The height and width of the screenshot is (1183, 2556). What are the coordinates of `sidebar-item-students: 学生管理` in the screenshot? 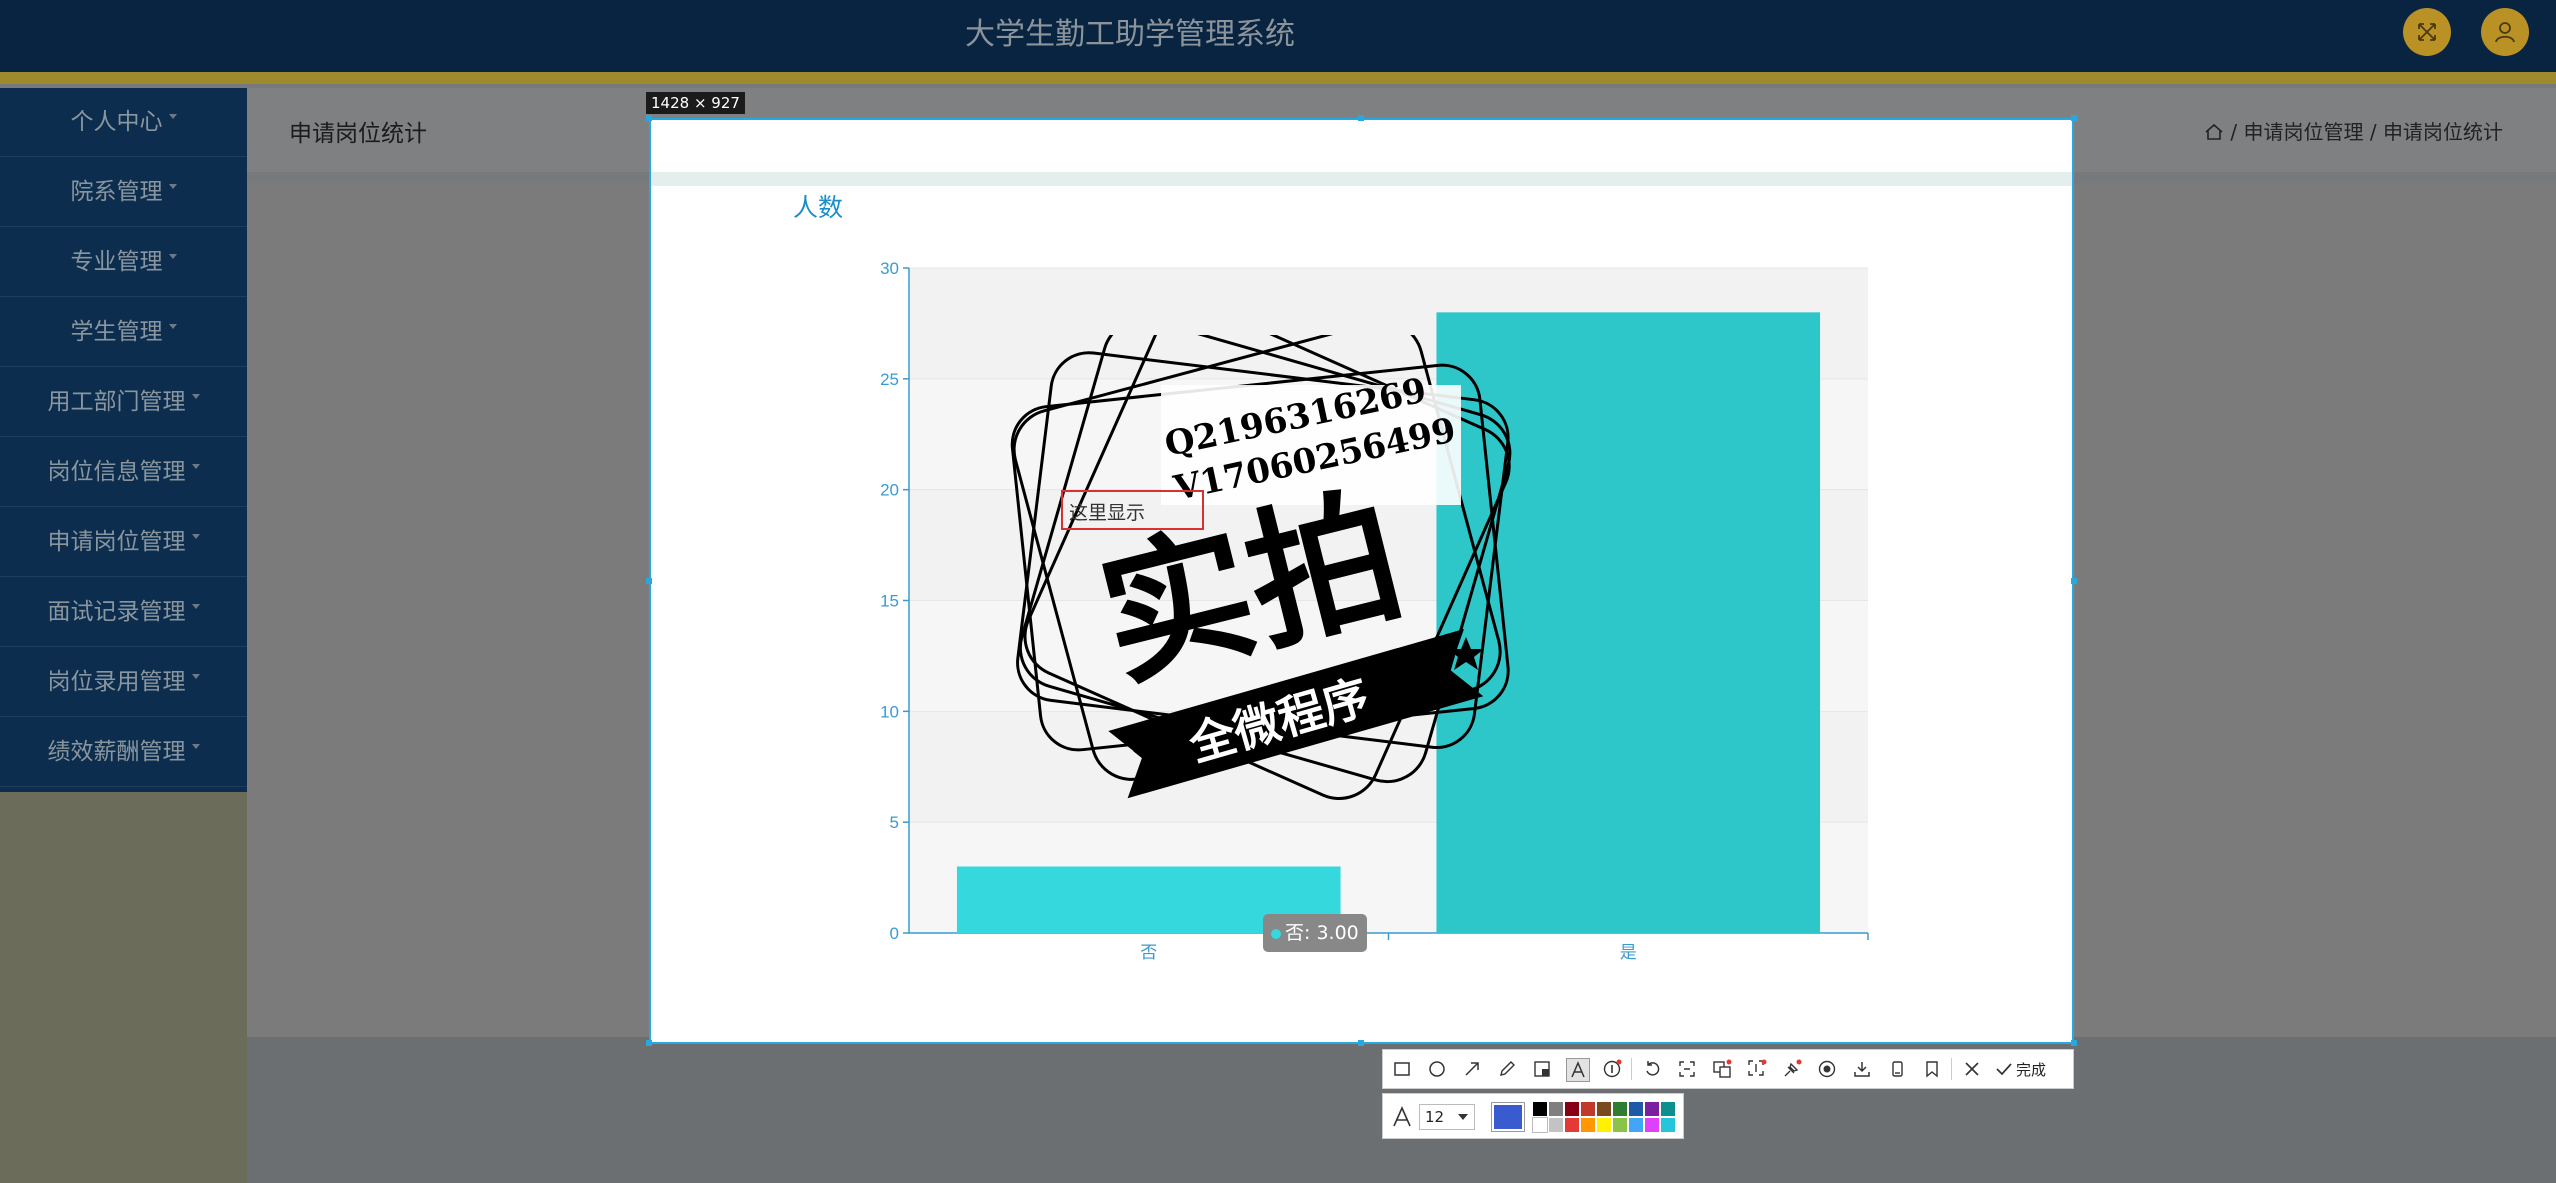 It's located at (123, 332).